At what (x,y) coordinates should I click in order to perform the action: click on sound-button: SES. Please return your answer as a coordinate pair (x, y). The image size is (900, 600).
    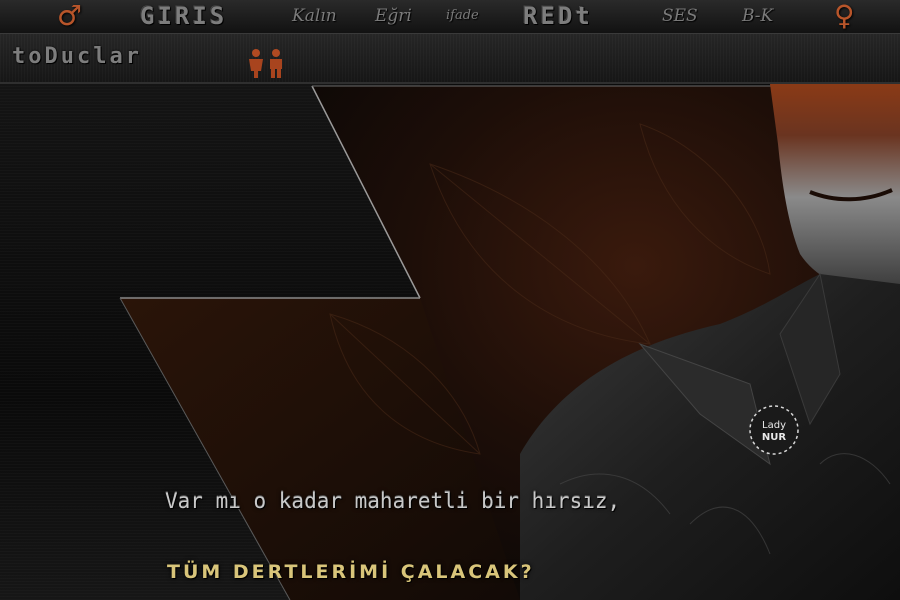
    Looking at the image, I should click on (680, 16).